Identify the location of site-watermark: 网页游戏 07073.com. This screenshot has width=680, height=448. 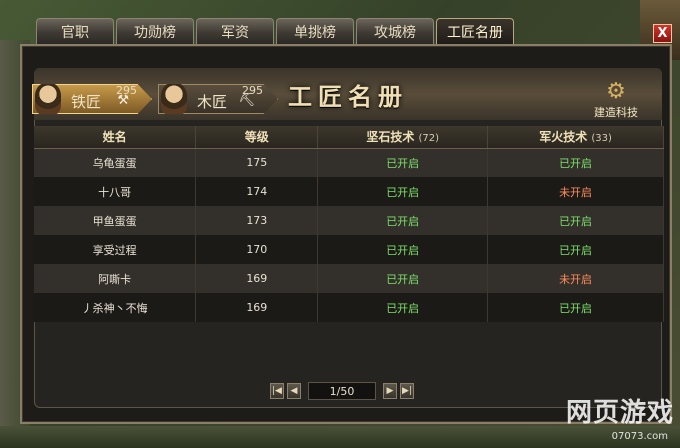
(621, 418).